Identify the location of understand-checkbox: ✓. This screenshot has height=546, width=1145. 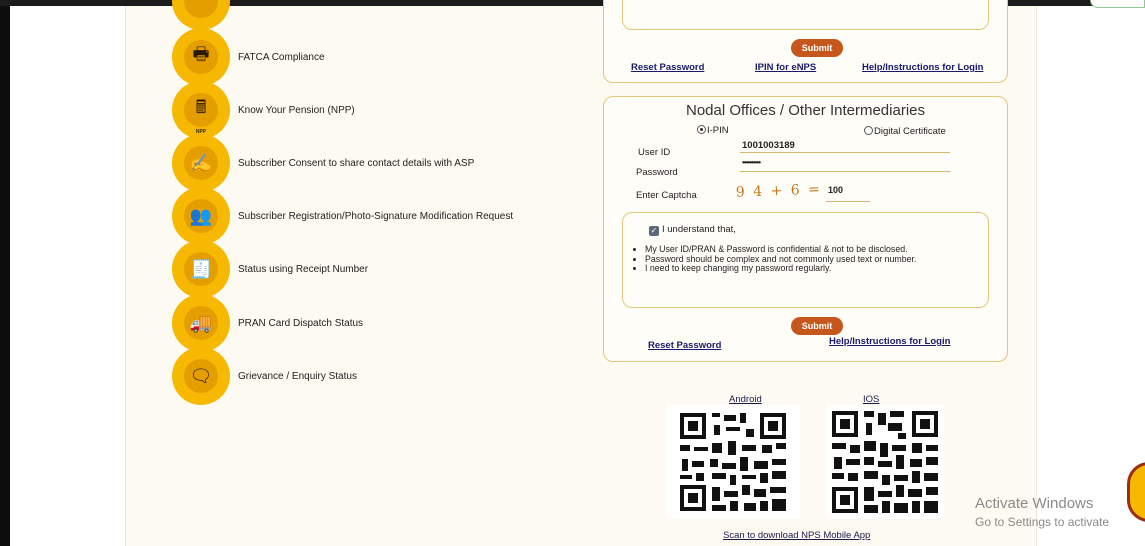
(654, 231).